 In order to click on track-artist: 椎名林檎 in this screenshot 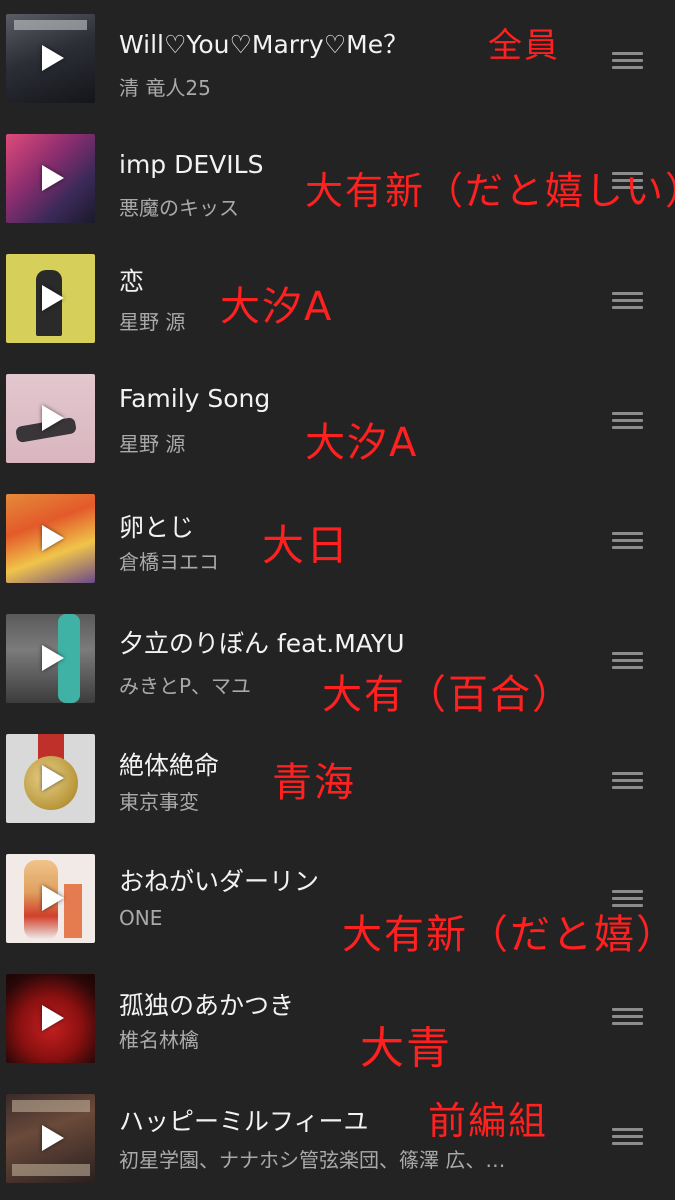, I will do `click(159, 1040)`.